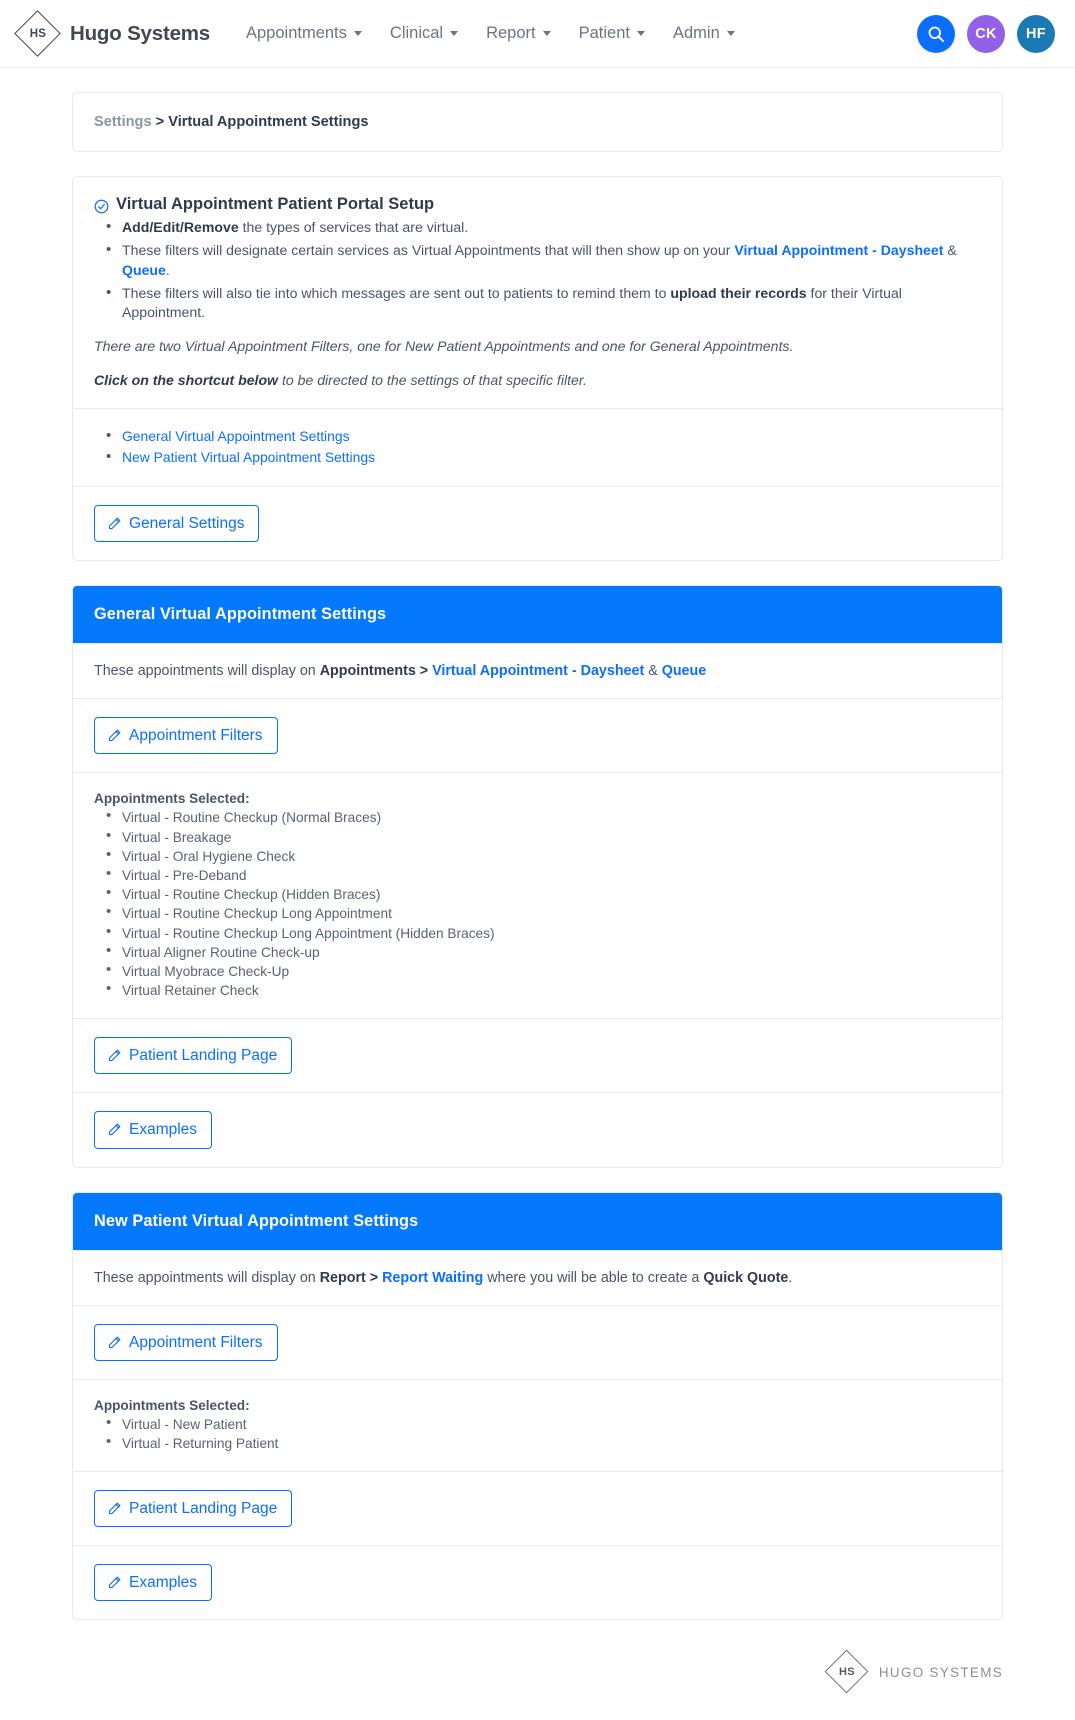 The image size is (1075, 1720). Describe the element at coordinates (537, 615) in the screenshot. I see `general-section-header: General Virtual Appointment Settings` at that location.